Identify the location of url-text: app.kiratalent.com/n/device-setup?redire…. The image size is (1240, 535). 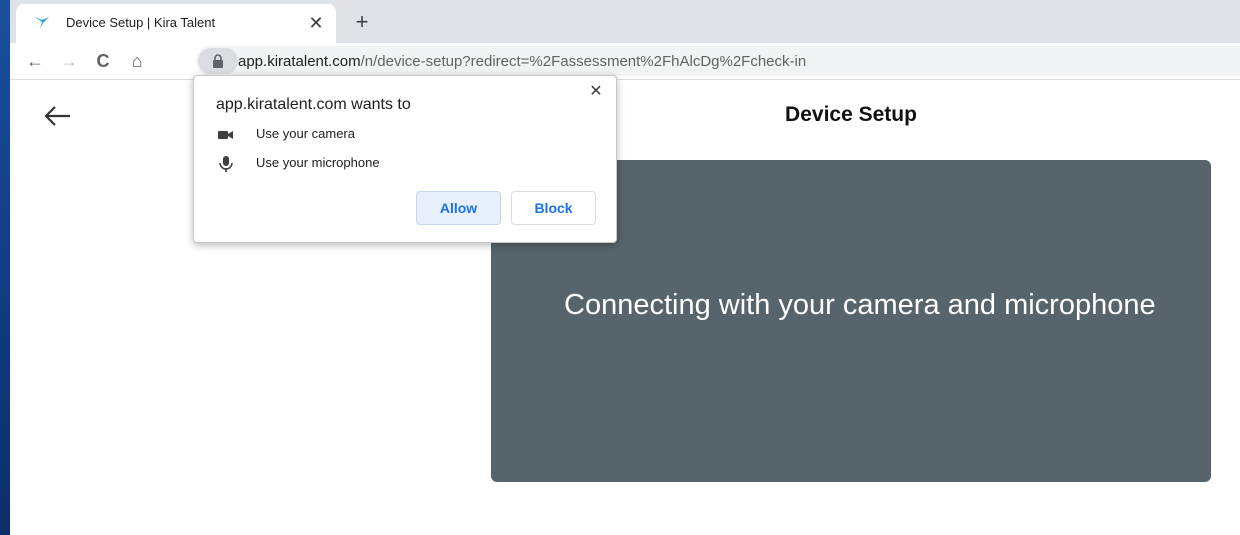
(522, 61).